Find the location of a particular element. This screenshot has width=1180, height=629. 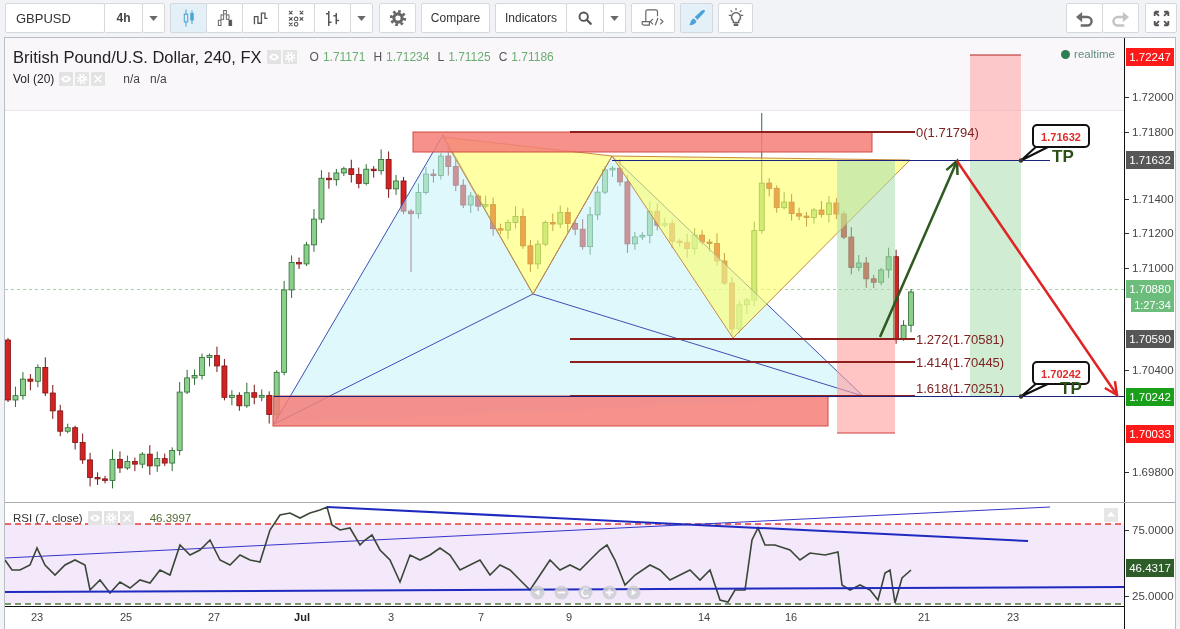

script-tool-button is located at coordinates (653, 18).